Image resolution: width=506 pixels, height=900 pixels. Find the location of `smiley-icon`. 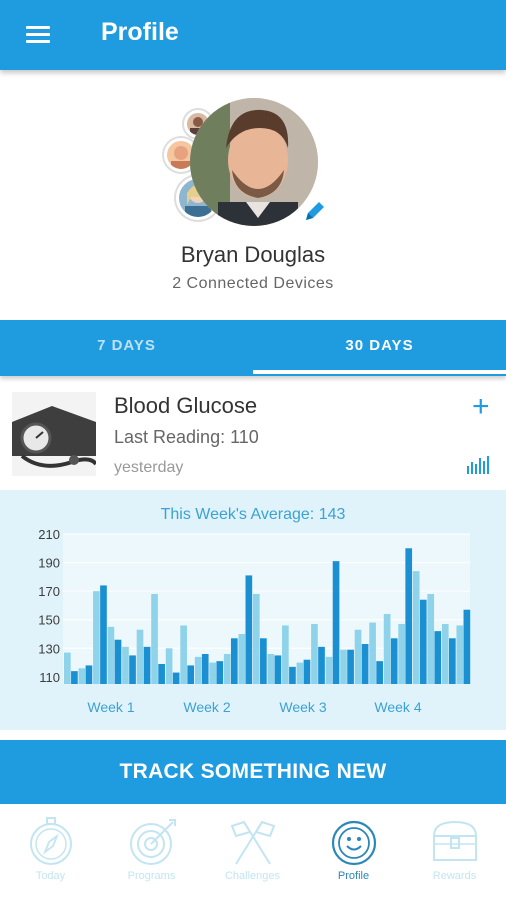

smiley-icon is located at coordinates (353, 843).